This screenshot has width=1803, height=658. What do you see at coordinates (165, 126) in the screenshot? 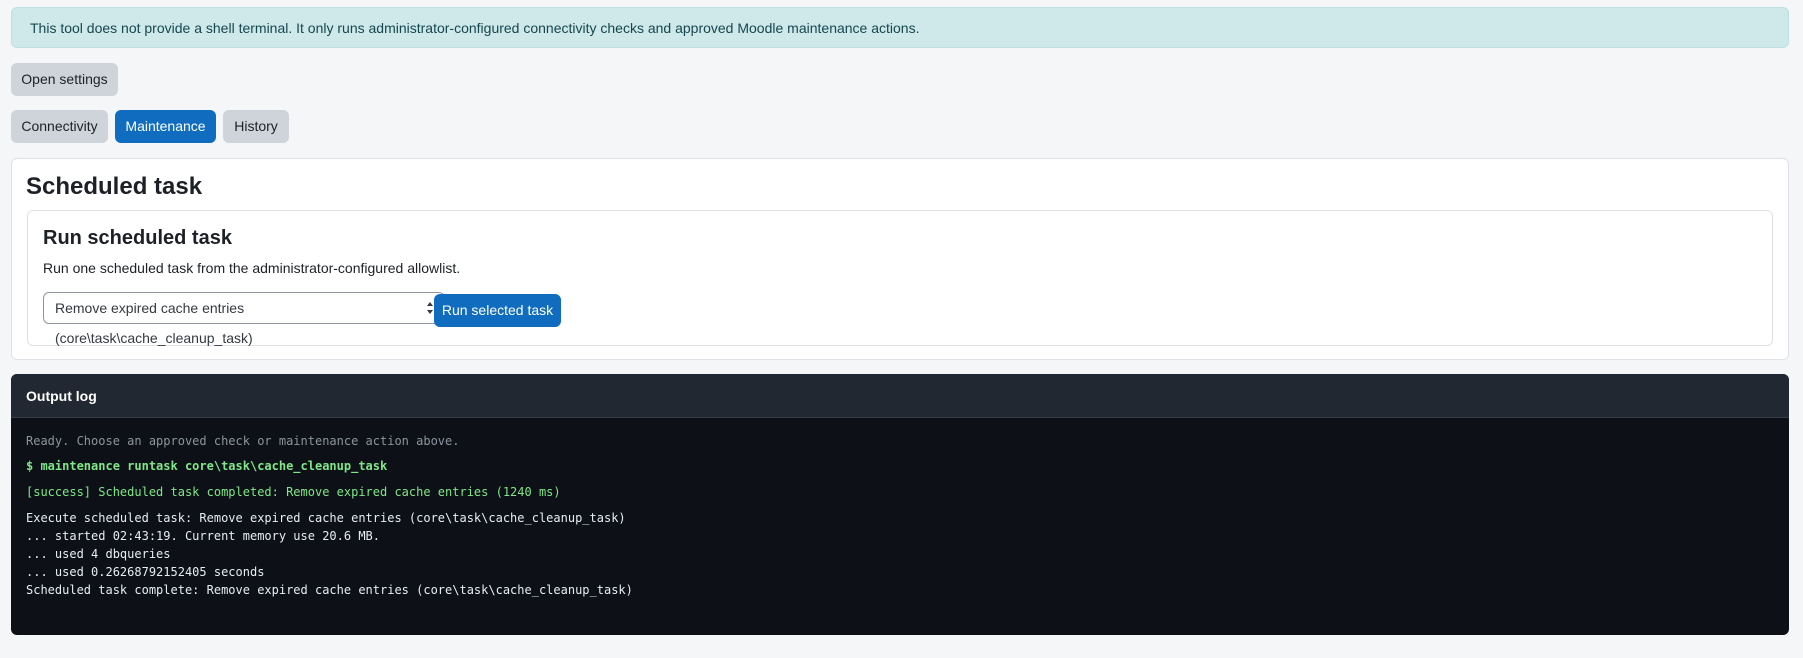
I see `tab-maintenance: Maintenance` at bounding box center [165, 126].